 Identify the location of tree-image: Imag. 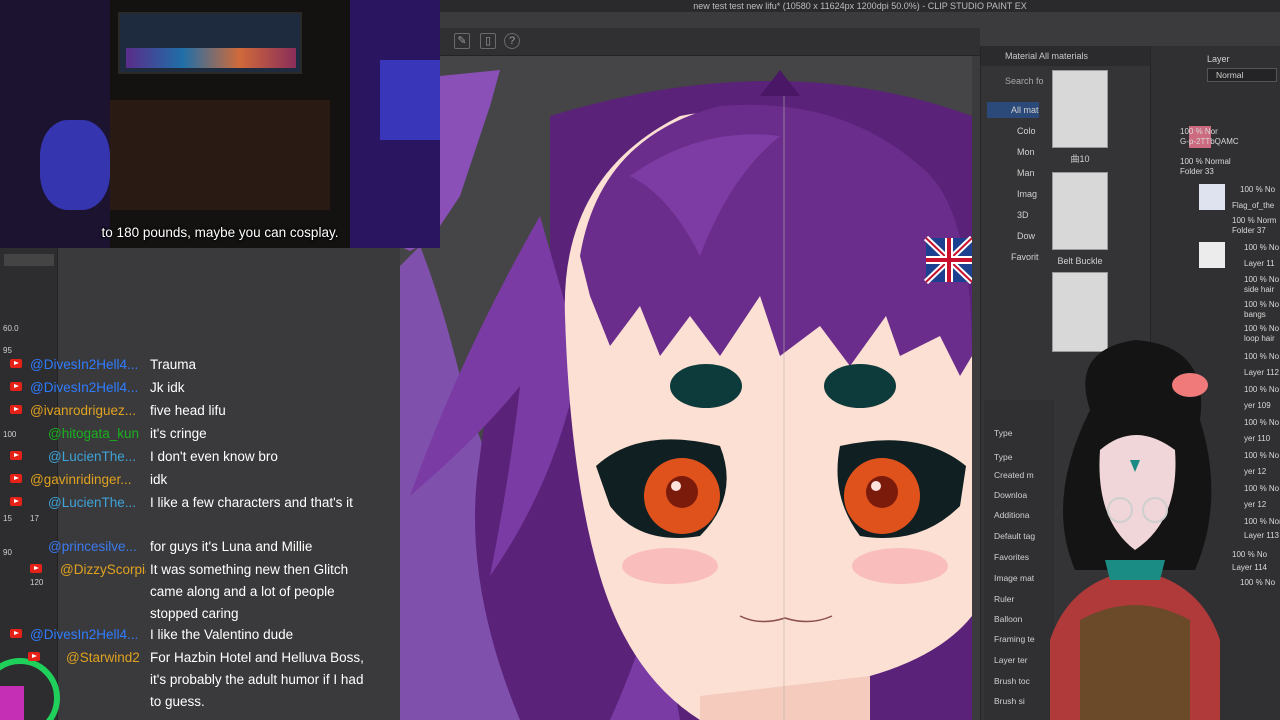
(1027, 194).